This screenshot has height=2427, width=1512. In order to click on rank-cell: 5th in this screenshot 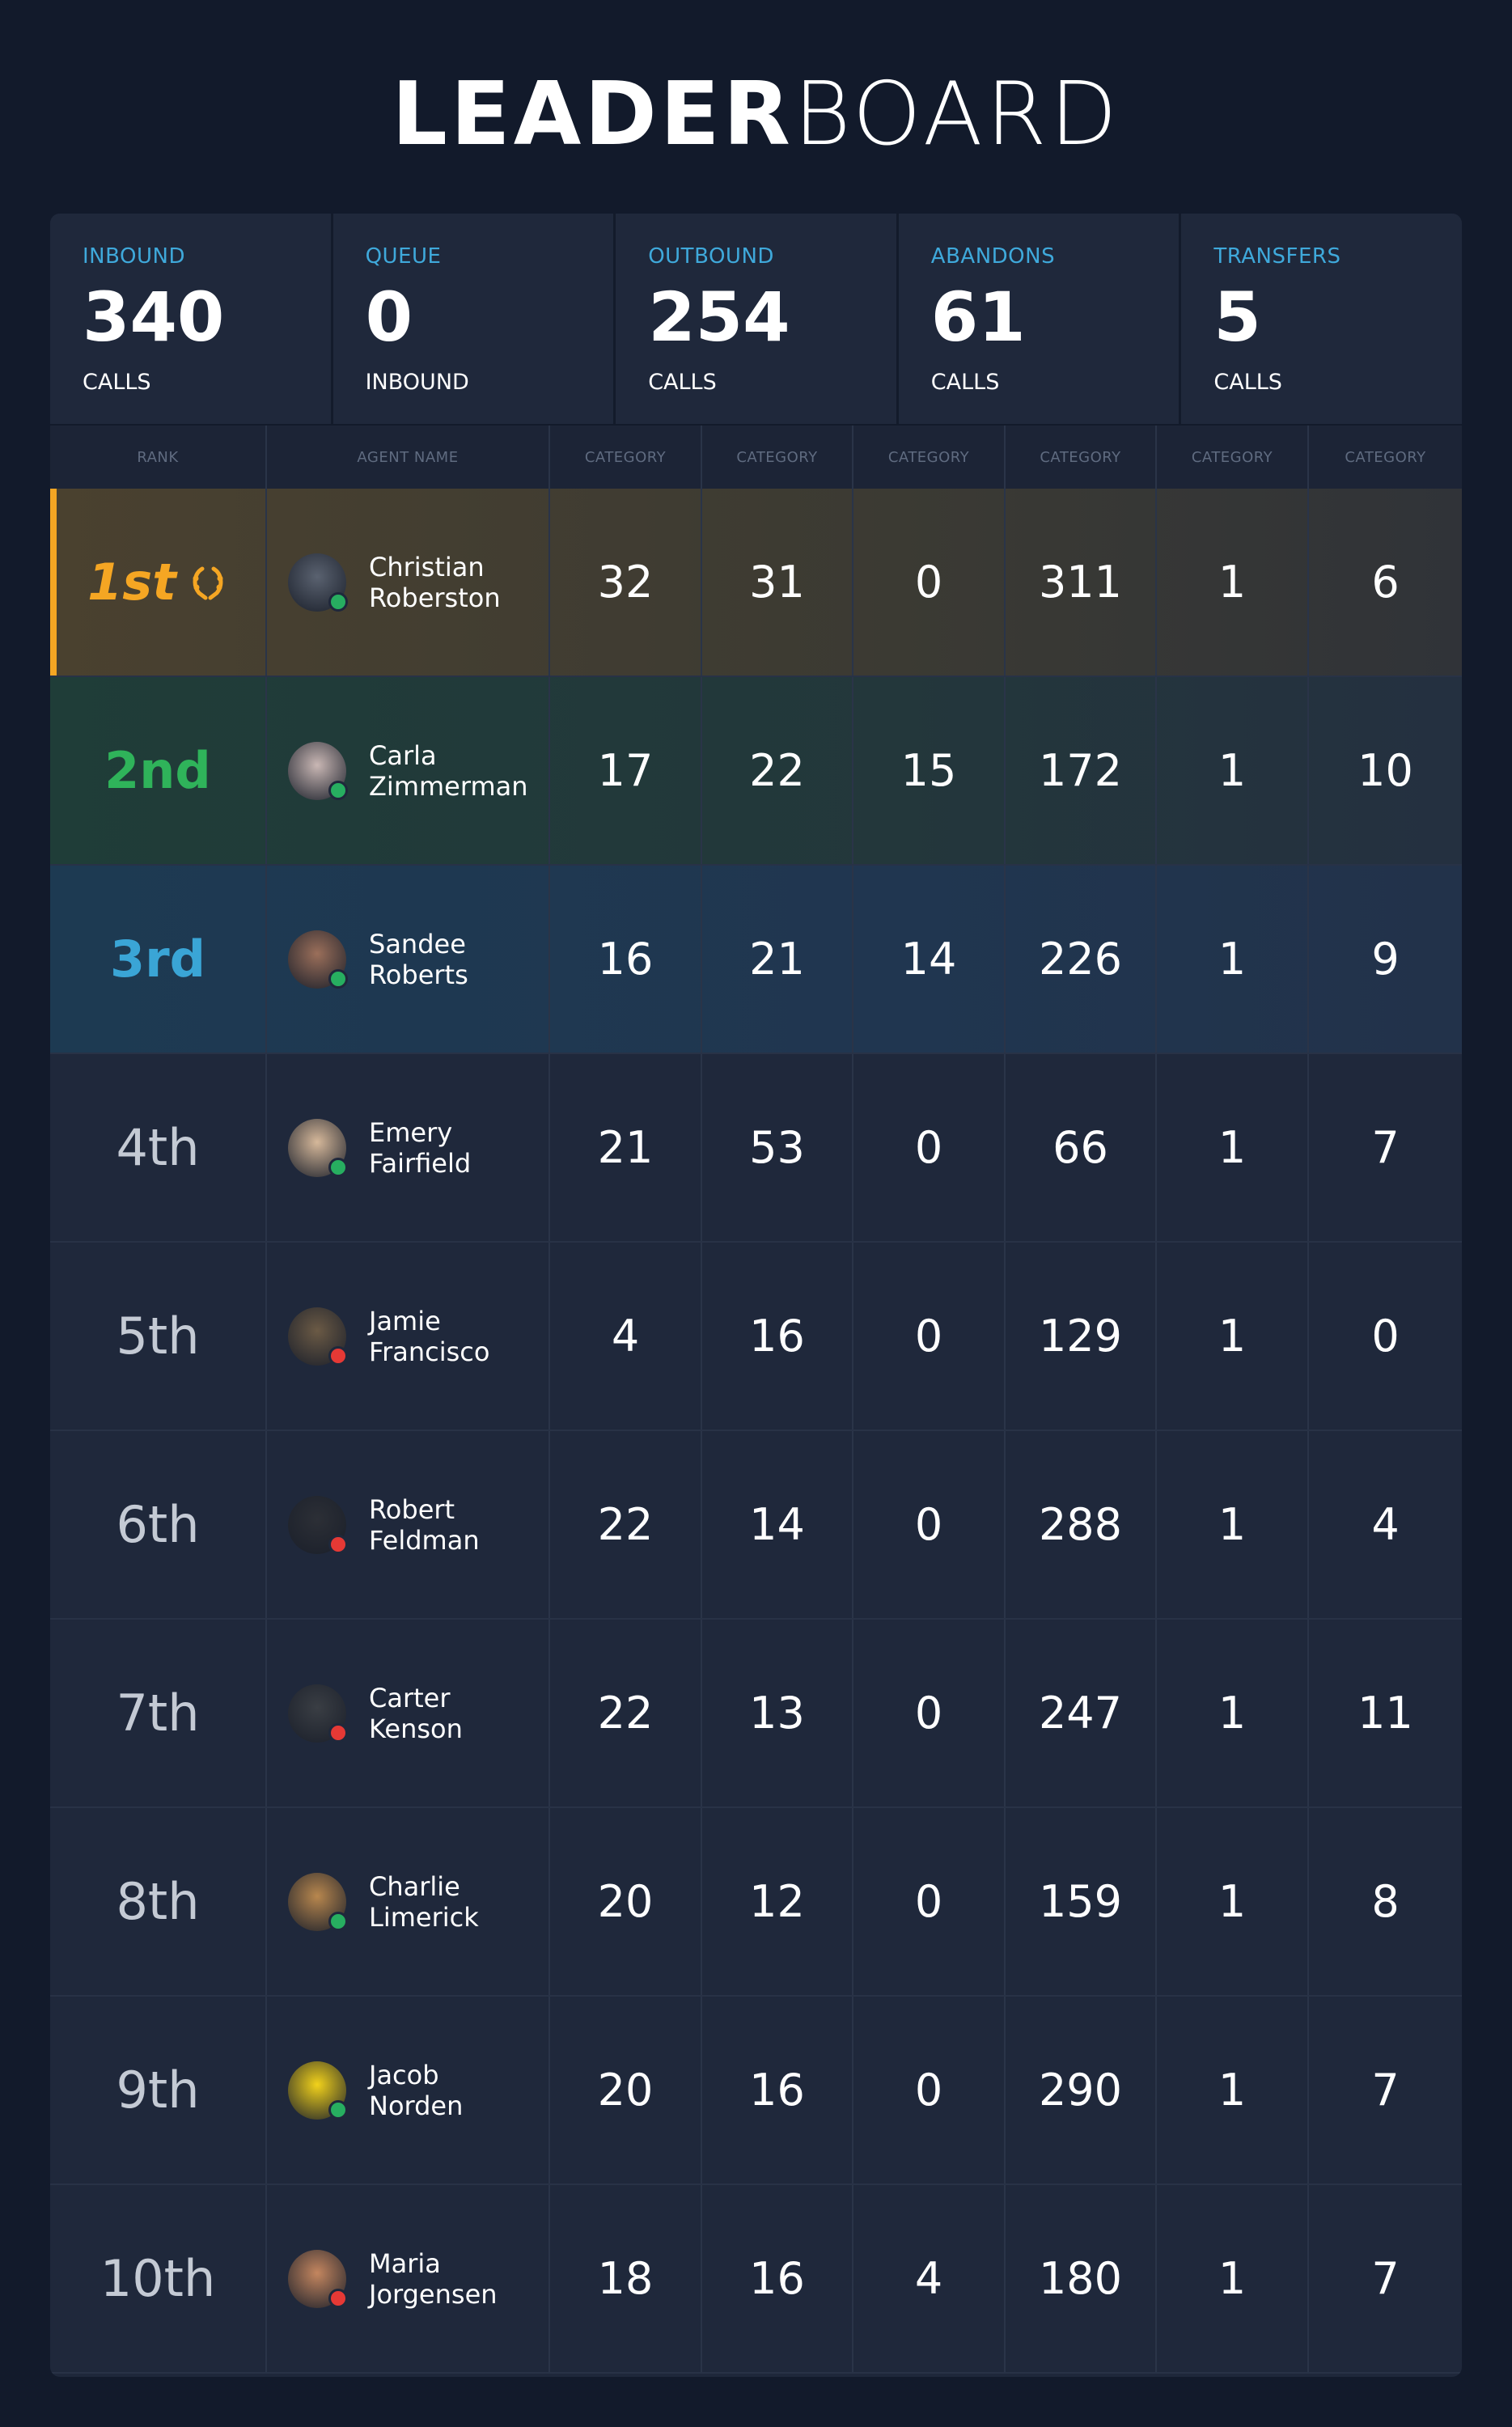, I will do `click(158, 1337)`.